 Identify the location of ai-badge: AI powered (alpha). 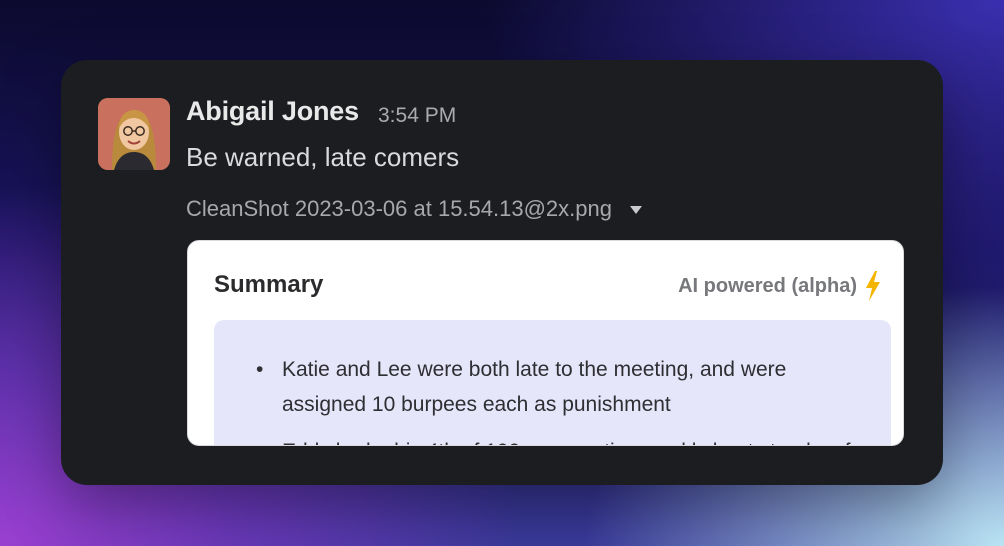
(779, 286).